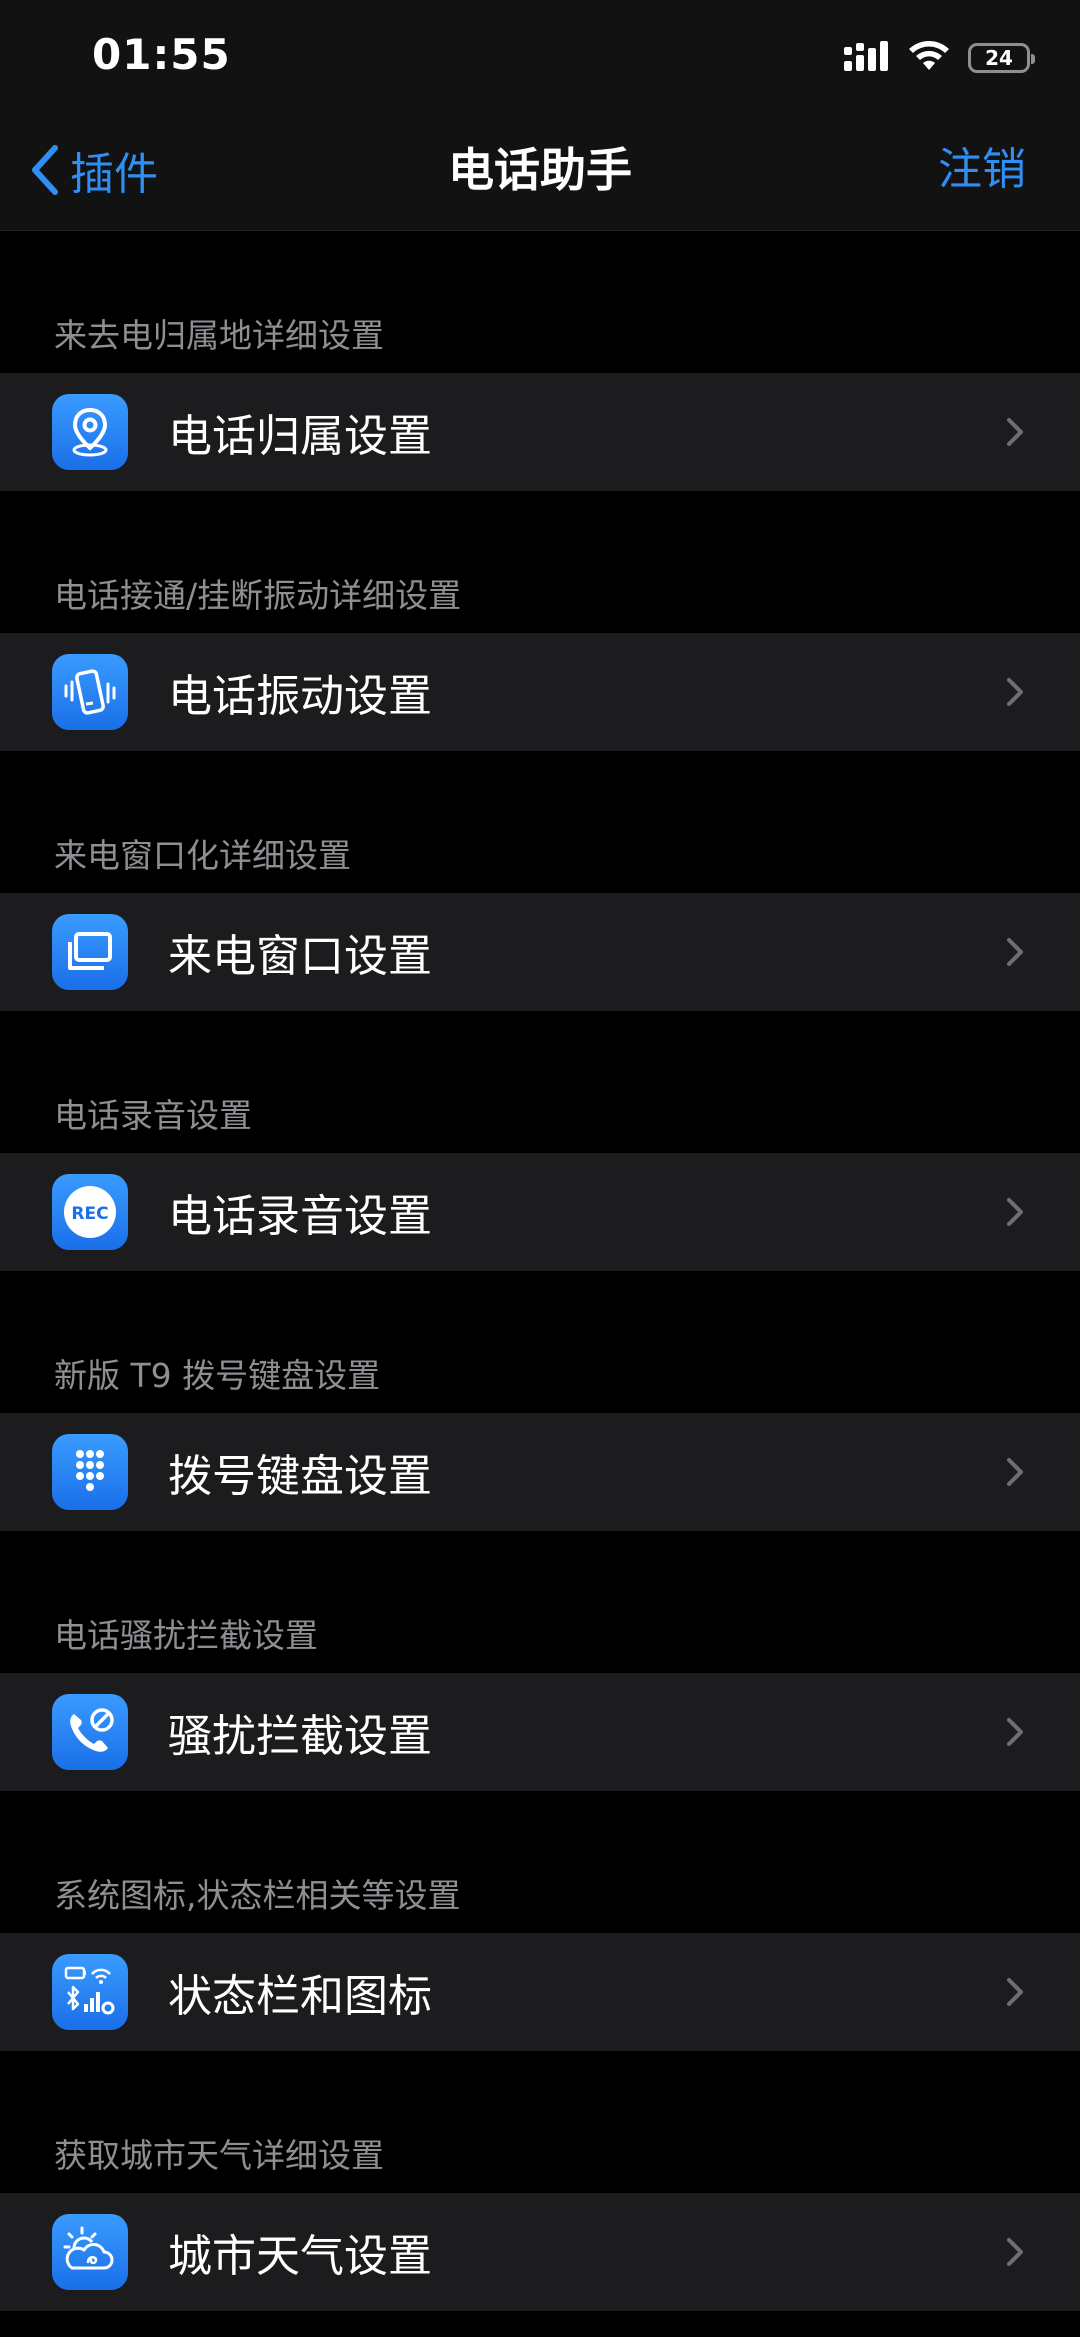 The image size is (1080, 2337). Describe the element at coordinates (540, 1212) in the screenshot. I see `row-recording-settings: REC 电话录音设置` at that location.